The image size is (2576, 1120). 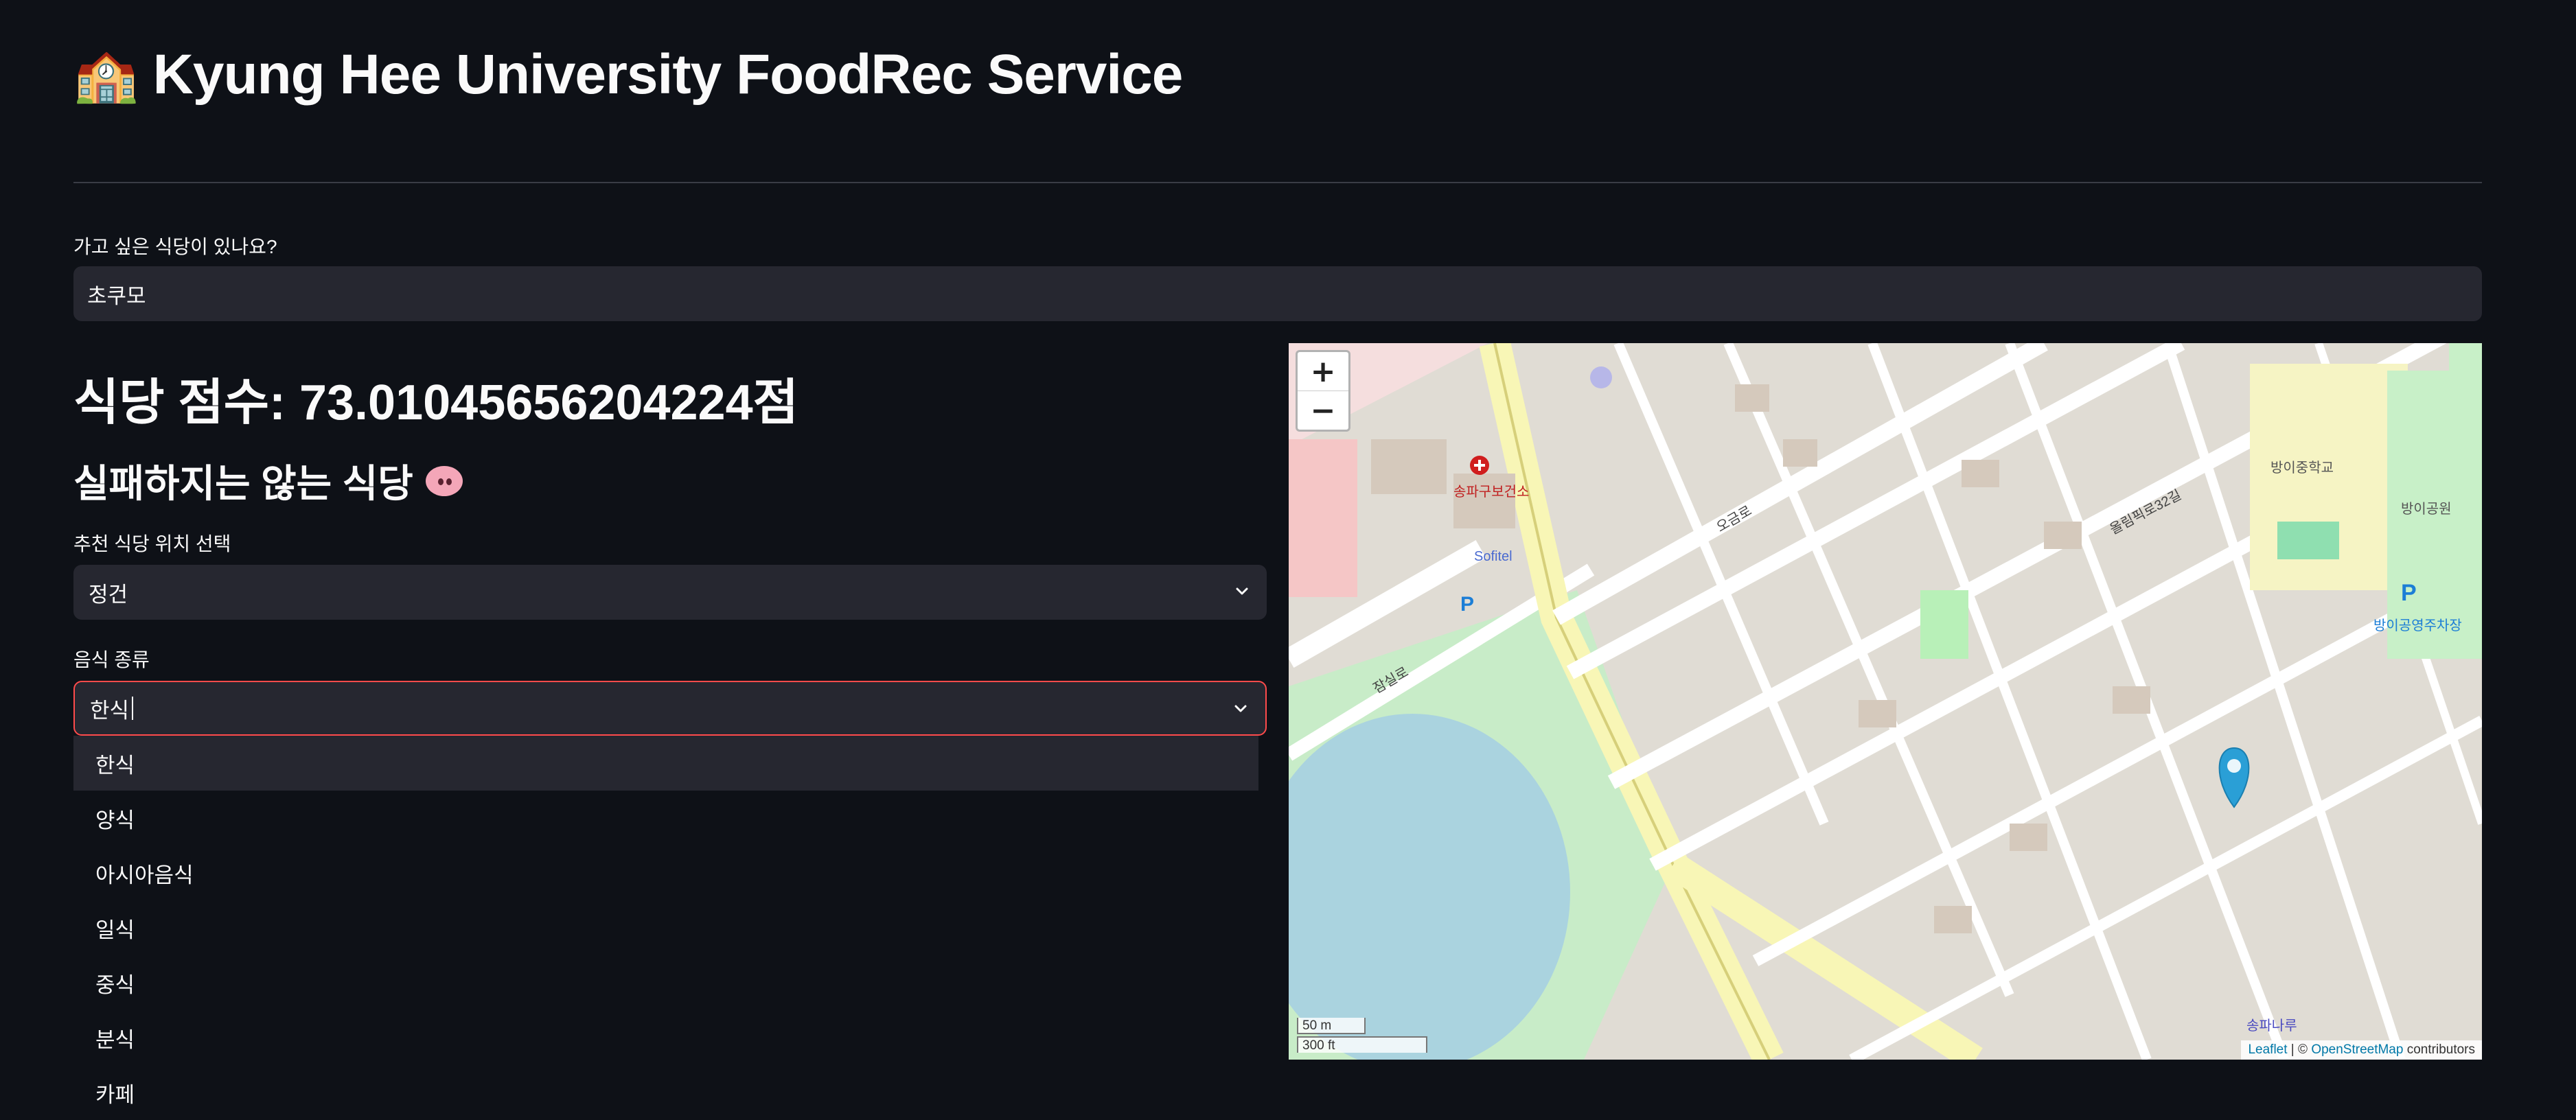 What do you see at coordinates (670, 592) in the screenshot?
I see `location-select: 정건` at bounding box center [670, 592].